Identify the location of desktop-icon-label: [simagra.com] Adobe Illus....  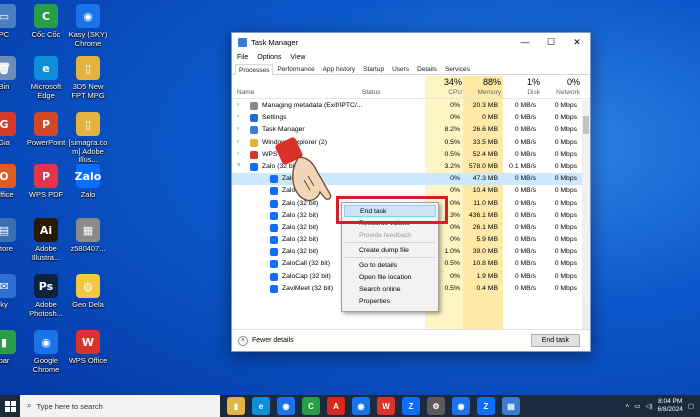
(88, 151).